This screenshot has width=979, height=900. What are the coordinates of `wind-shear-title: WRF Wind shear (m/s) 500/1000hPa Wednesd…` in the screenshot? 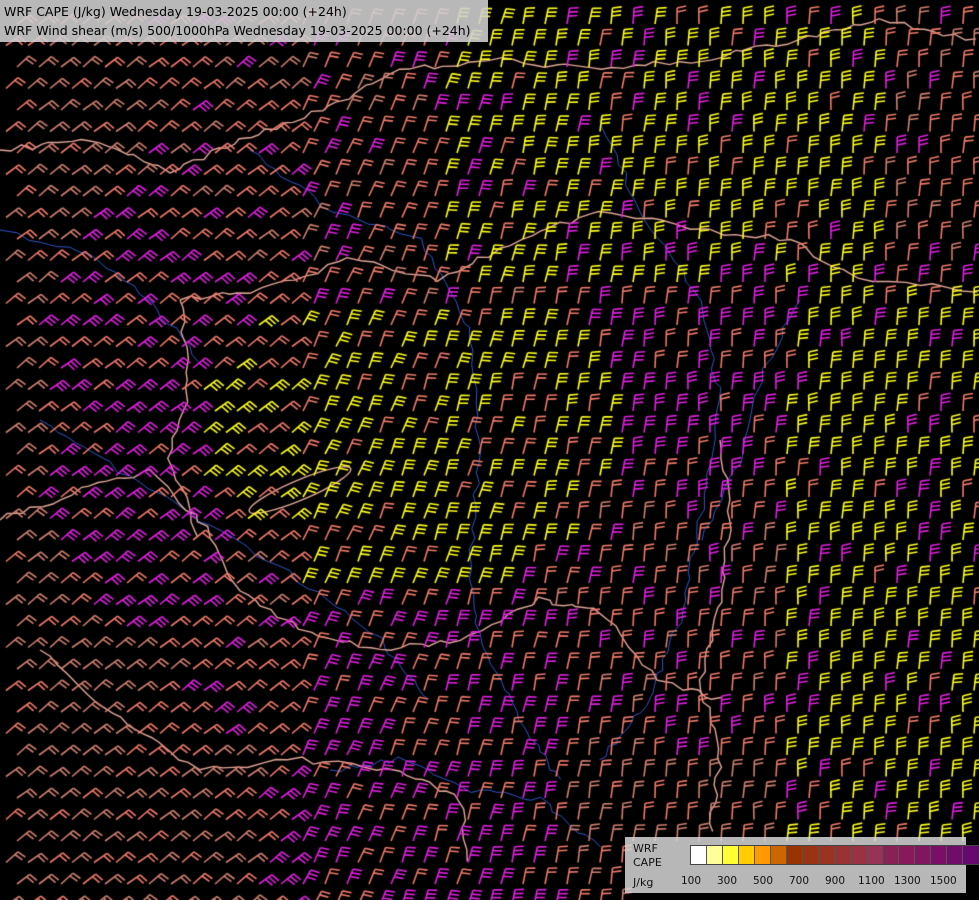 It's located at (237, 30).